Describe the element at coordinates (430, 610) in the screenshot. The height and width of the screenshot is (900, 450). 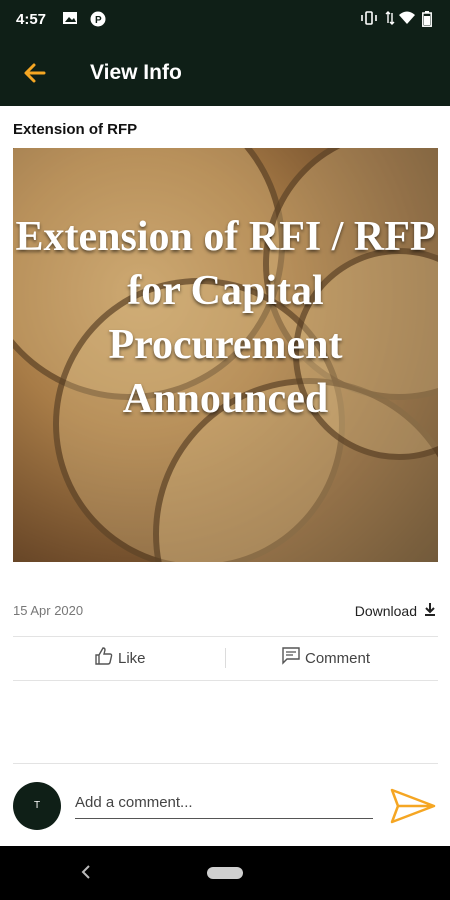
I see `download-icon` at that location.